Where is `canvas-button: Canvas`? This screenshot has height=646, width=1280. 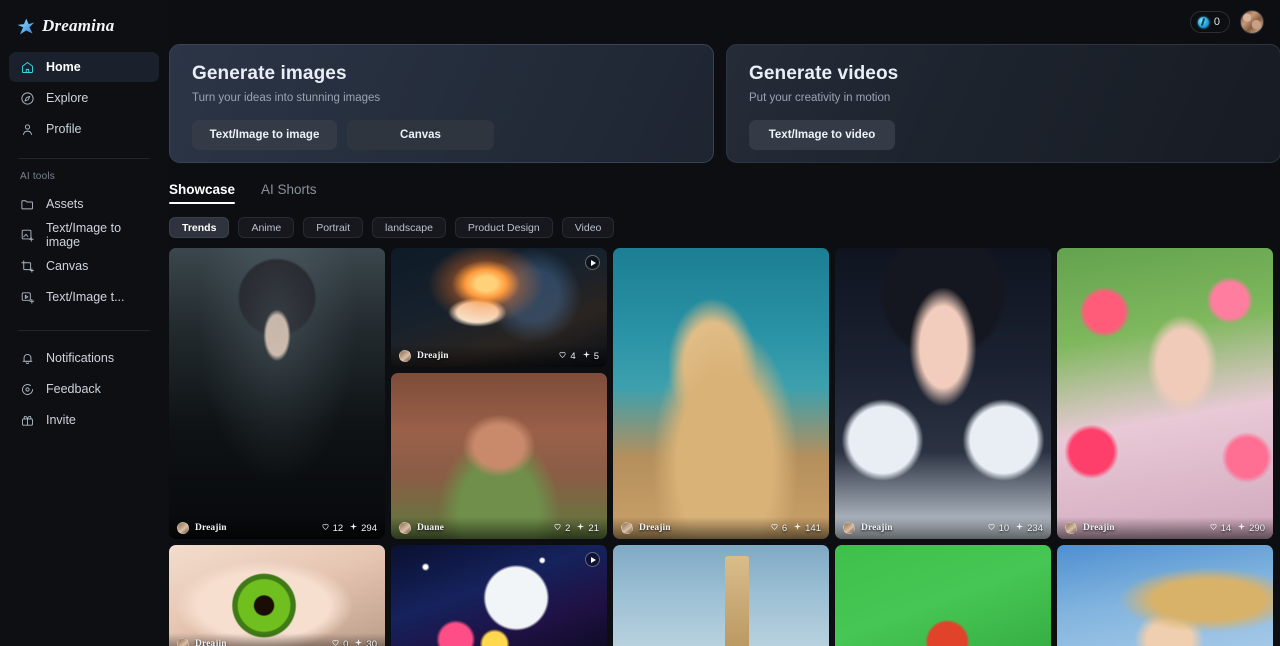 canvas-button: Canvas is located at coordinates (420, 135).